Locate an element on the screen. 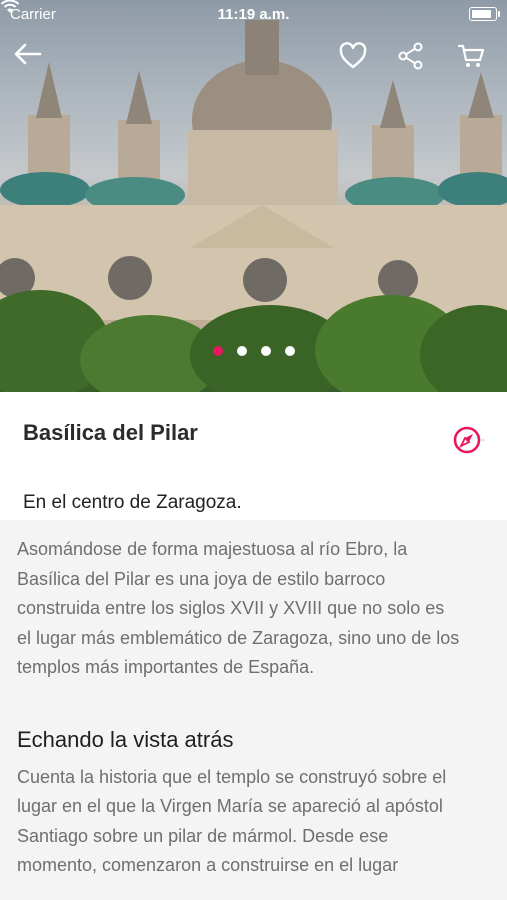 This screenshot has height=900, width=507. status-bar: Carrier 11:19 a.m. is located at coordinates (253, 15).